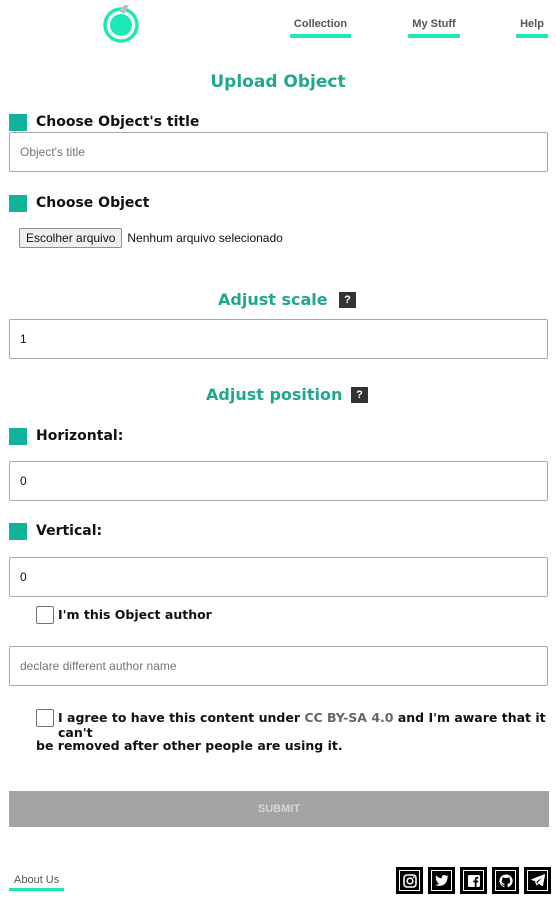  What do you see at coordinates (320, 24) in the screenshot?
I see `nav-collection-label: Collection` at bounding box center [320, 24].